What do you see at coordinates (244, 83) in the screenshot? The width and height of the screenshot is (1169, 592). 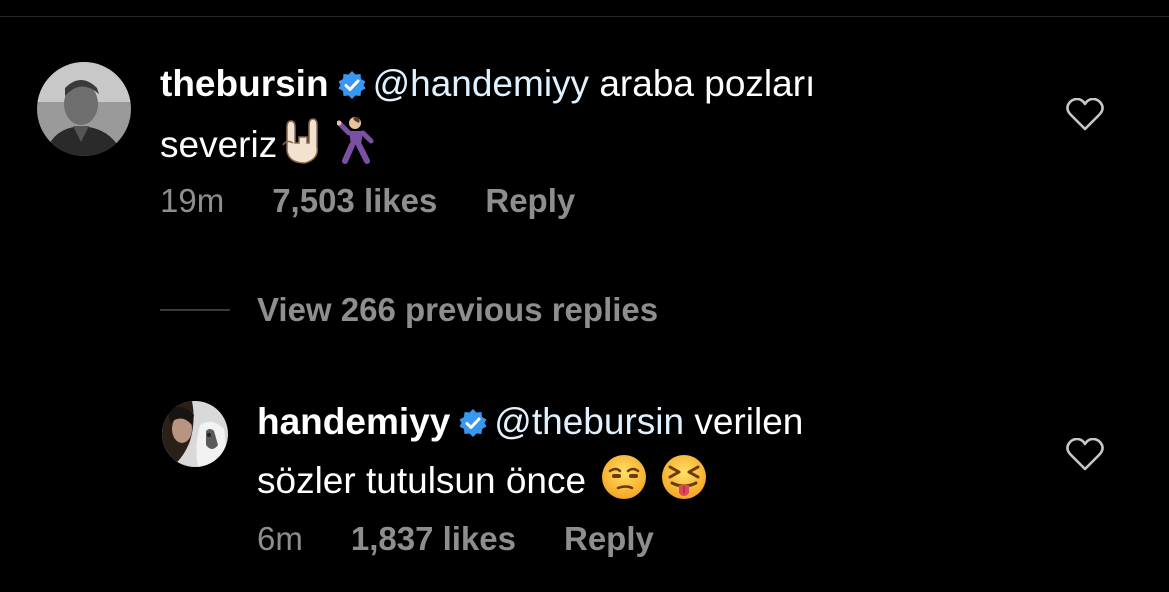 I see `comment-username: thebursin` at bounding box center [244, 83].